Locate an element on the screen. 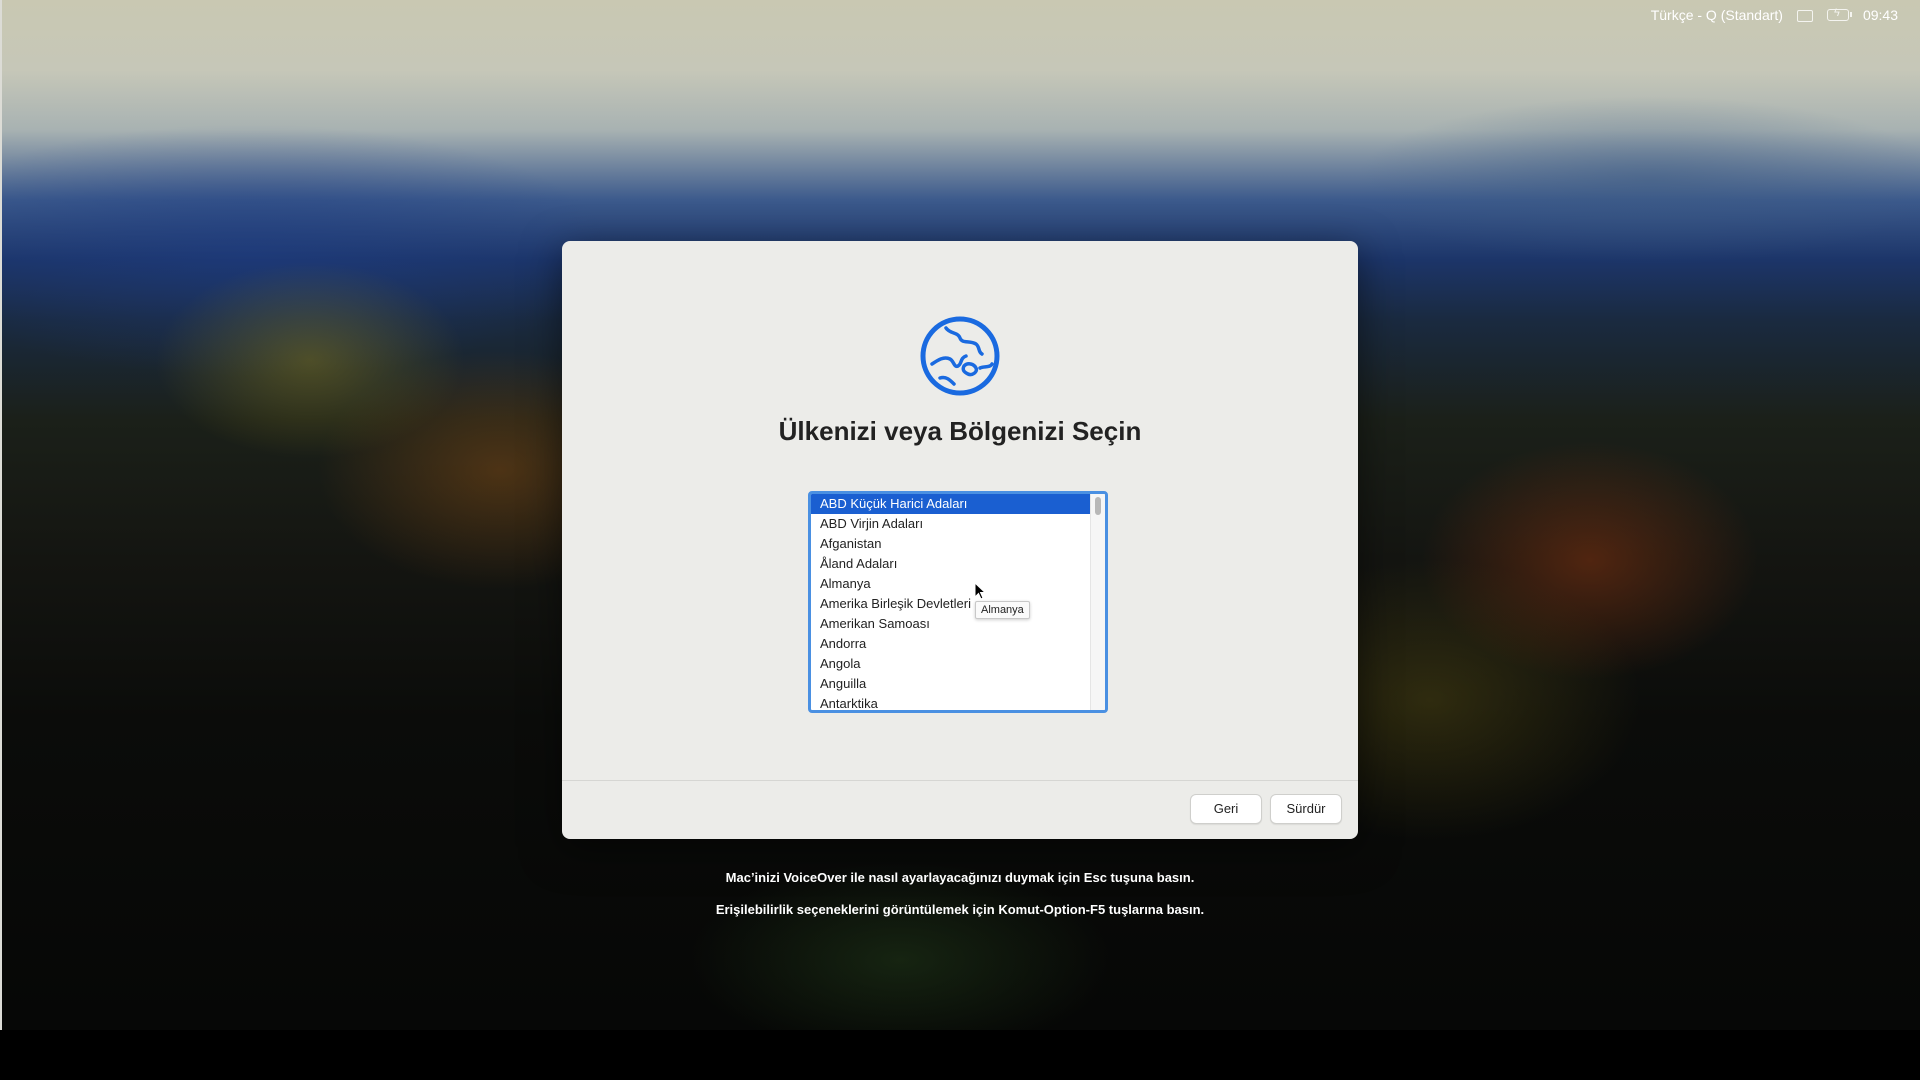 Image resolution: width=1920 pixels, height=1080 pixels. country-row: Amerika Birleşik Devletleri is located at coordinates (952, 604).